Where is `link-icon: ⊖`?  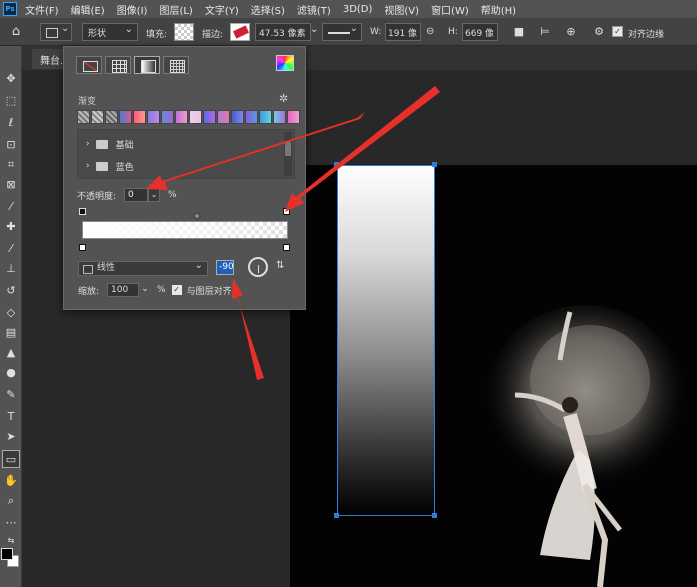 link-icon: ⊖ is located at coordinates (430, 31).